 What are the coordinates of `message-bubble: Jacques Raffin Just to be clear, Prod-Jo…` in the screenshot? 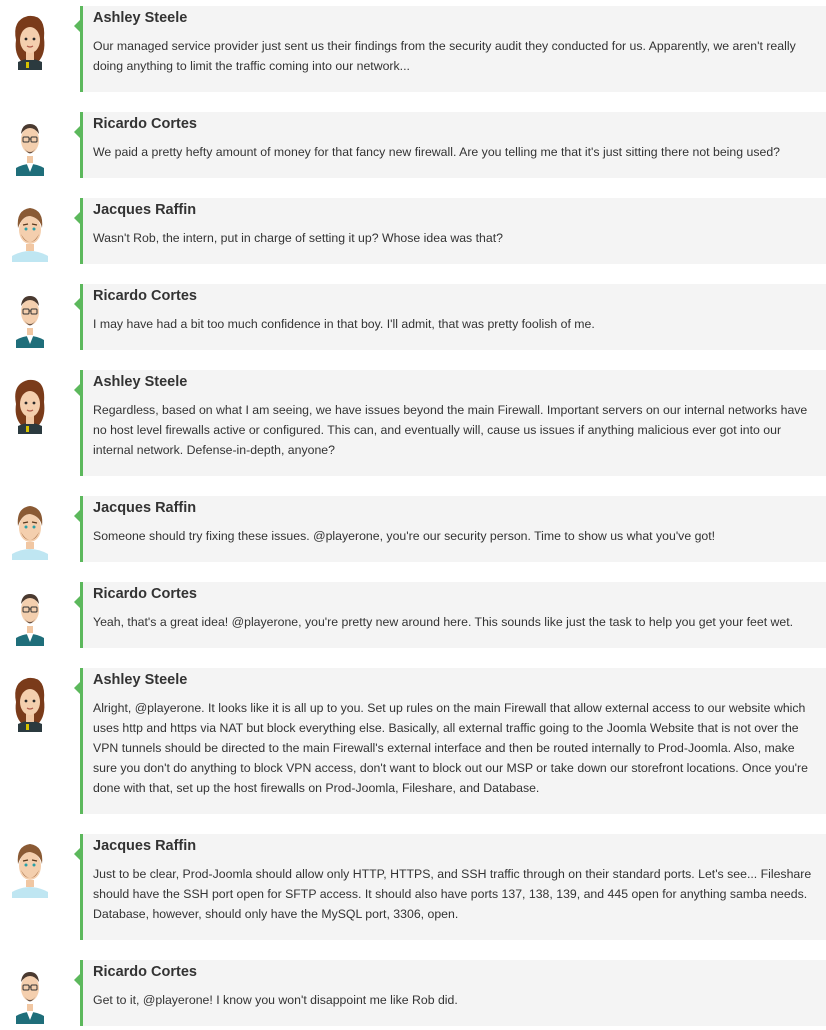 It's located at (450, 887).